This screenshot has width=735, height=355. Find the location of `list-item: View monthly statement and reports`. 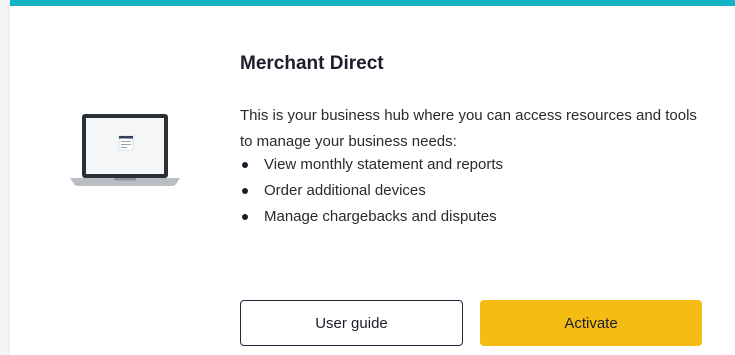

list-item: View monthly statement and reports is located at coordinates (470, 165).